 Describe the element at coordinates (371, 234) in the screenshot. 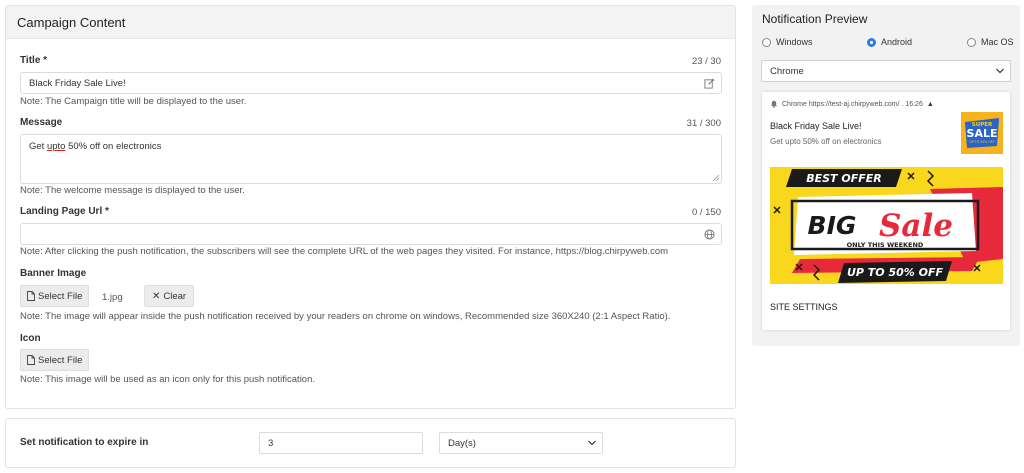

I see `landing-url-input` at that location.